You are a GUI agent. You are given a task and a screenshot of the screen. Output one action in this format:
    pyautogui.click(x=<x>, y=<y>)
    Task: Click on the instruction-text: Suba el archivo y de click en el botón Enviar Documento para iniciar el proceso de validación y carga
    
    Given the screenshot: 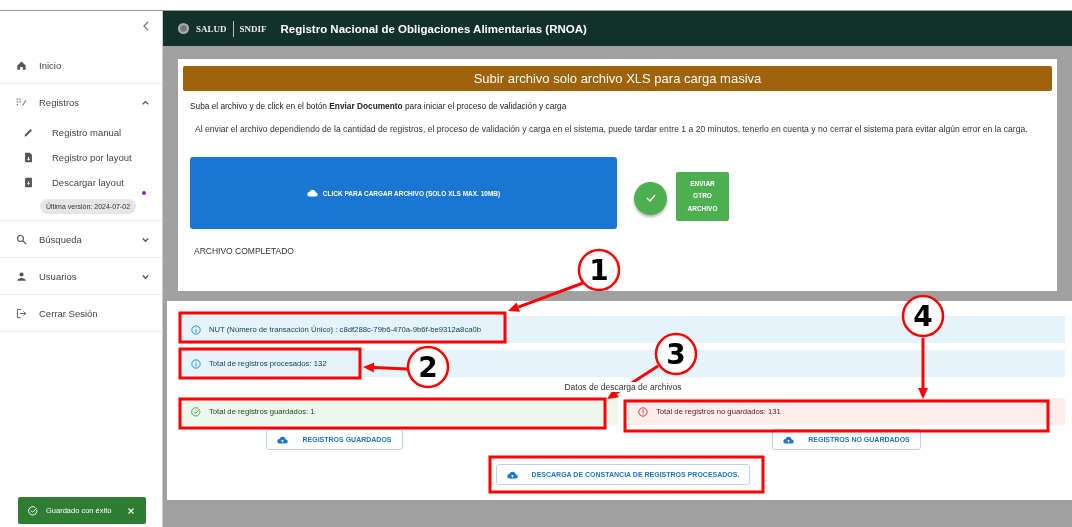 What is the action you would take?
    pyautogui.click(x=379, y=106)
    